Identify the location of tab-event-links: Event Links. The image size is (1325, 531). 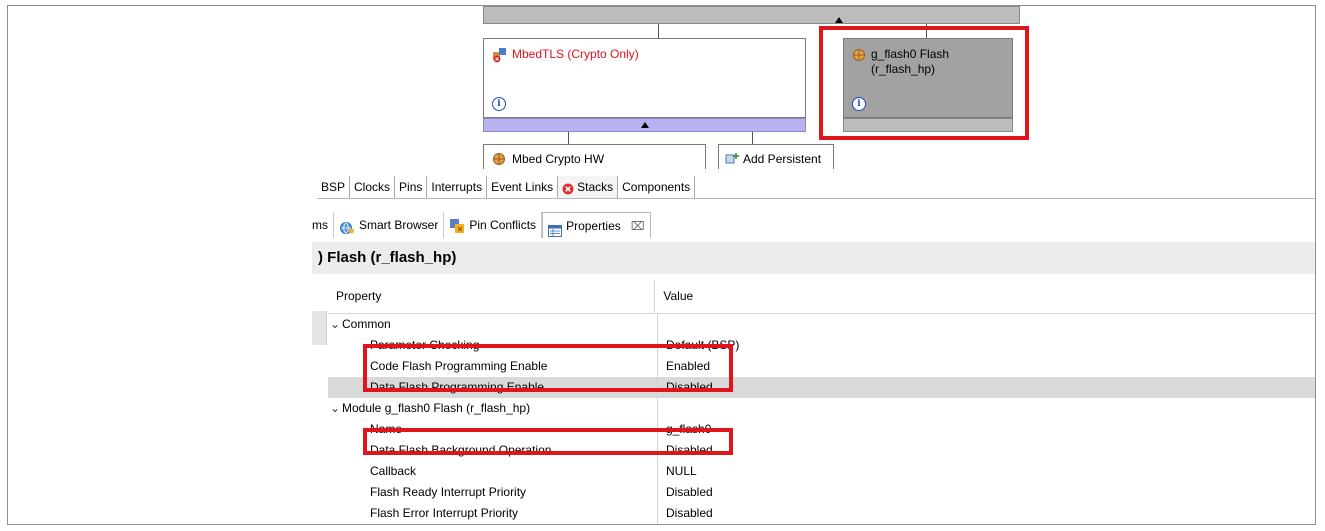
(523, 187).